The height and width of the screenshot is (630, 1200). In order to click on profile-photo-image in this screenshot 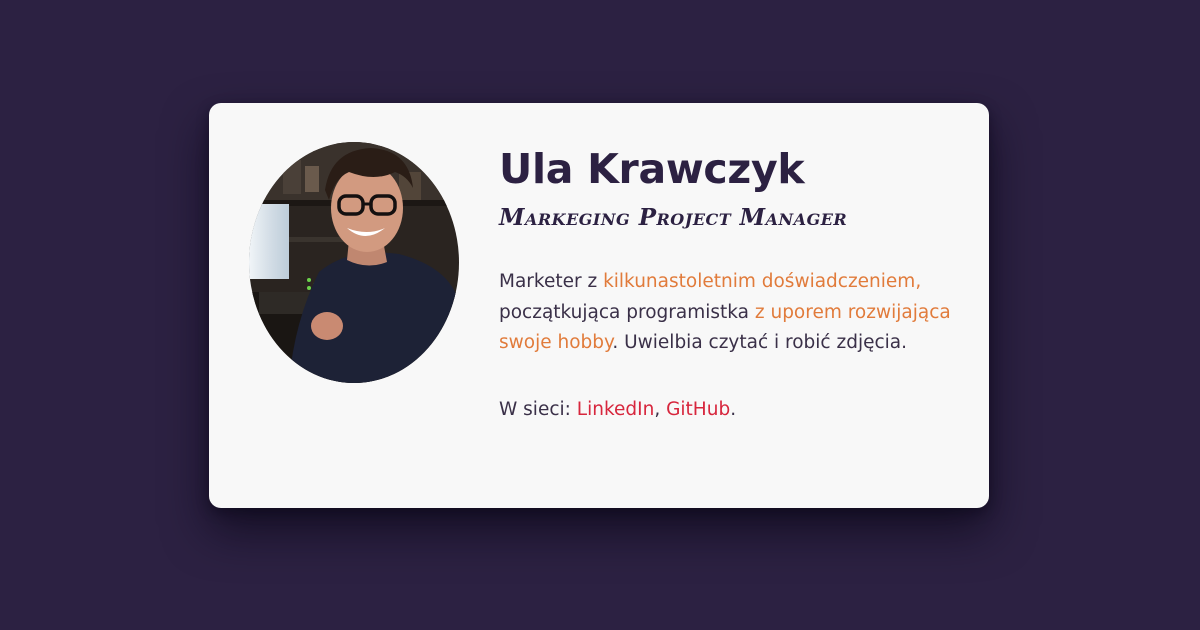, I will do `click(354, 262)`.